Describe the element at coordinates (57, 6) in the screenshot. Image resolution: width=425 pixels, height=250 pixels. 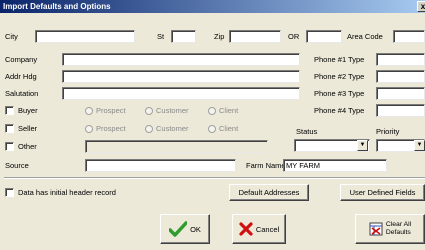
I see `window-title: Import Defaults and Options` at that location.